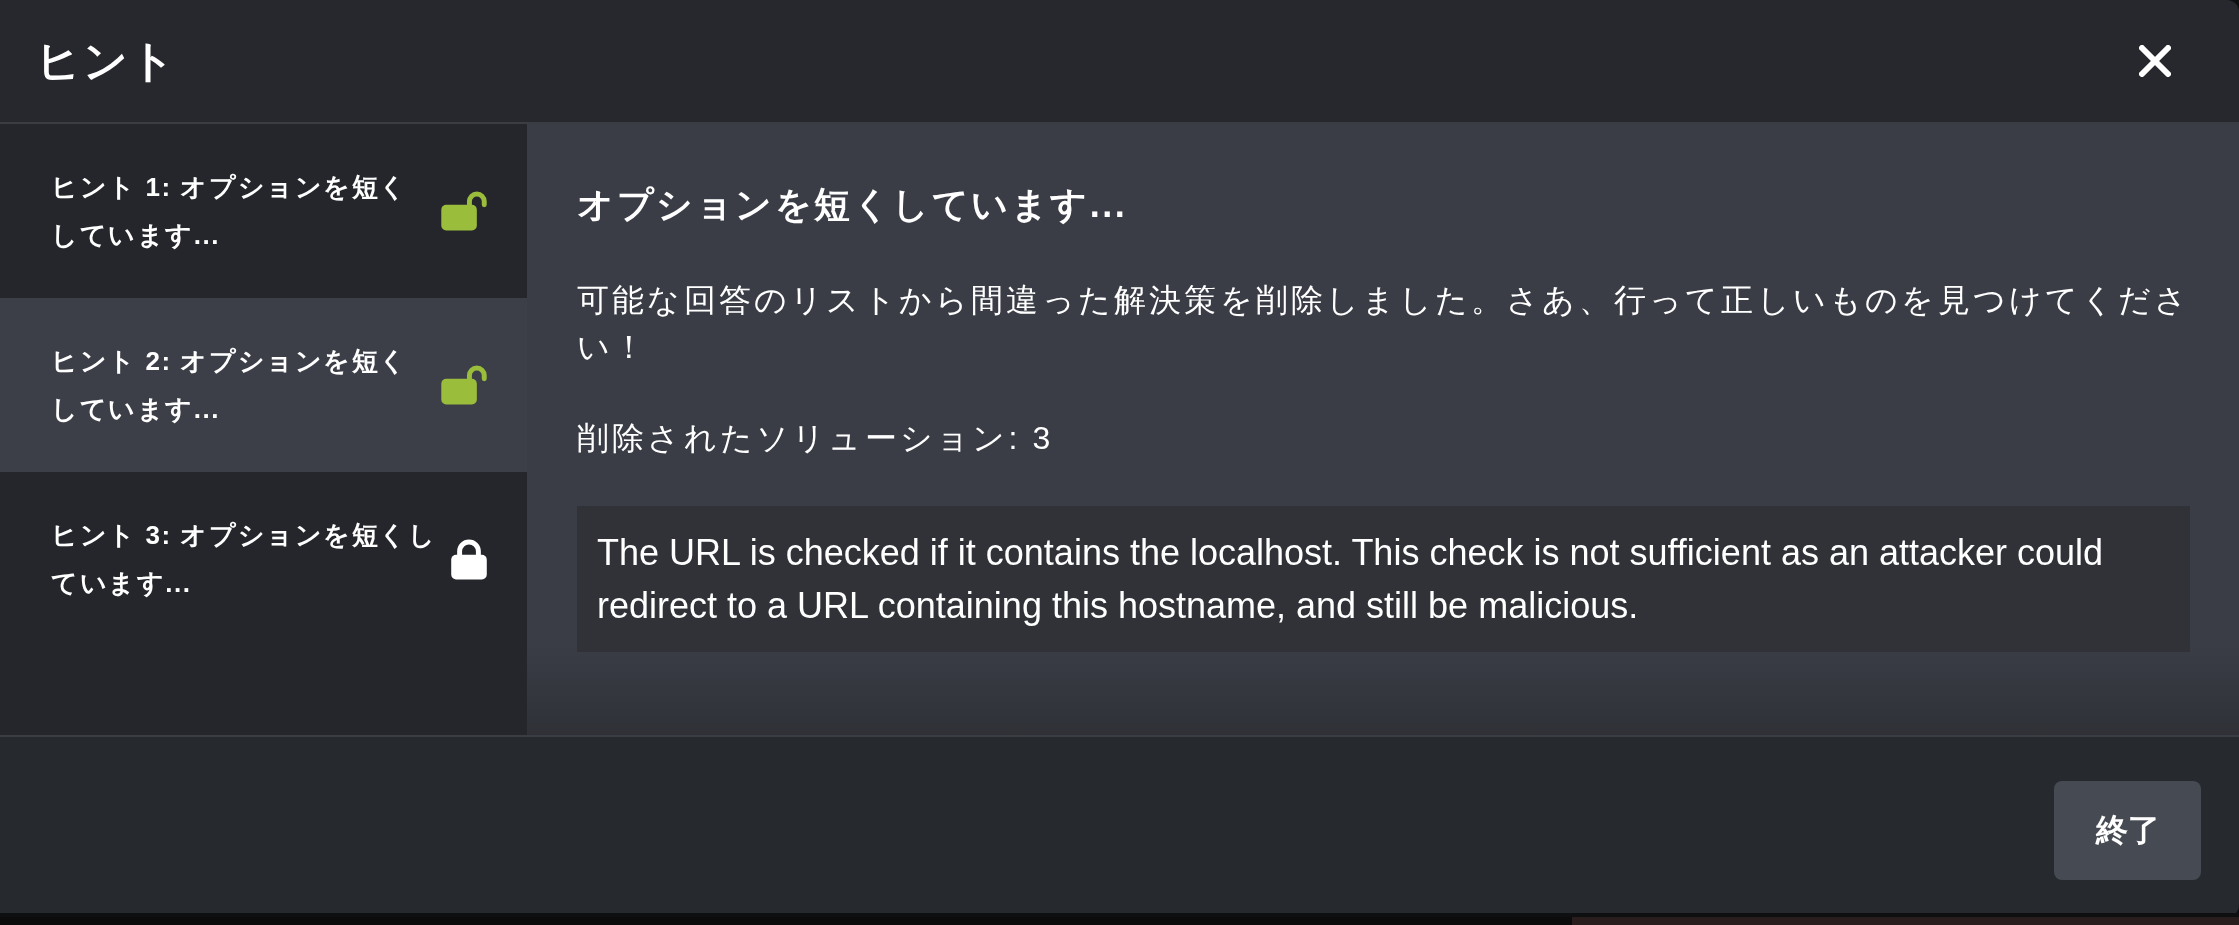  What do you see at coordinates (1383, 324) in the screenshot?
I see `hint-description: 可能な回答のリストから間違った解決策を削除しました。さあ、行って正しいものを見つけてください！` at bounding box center [1383, 324].